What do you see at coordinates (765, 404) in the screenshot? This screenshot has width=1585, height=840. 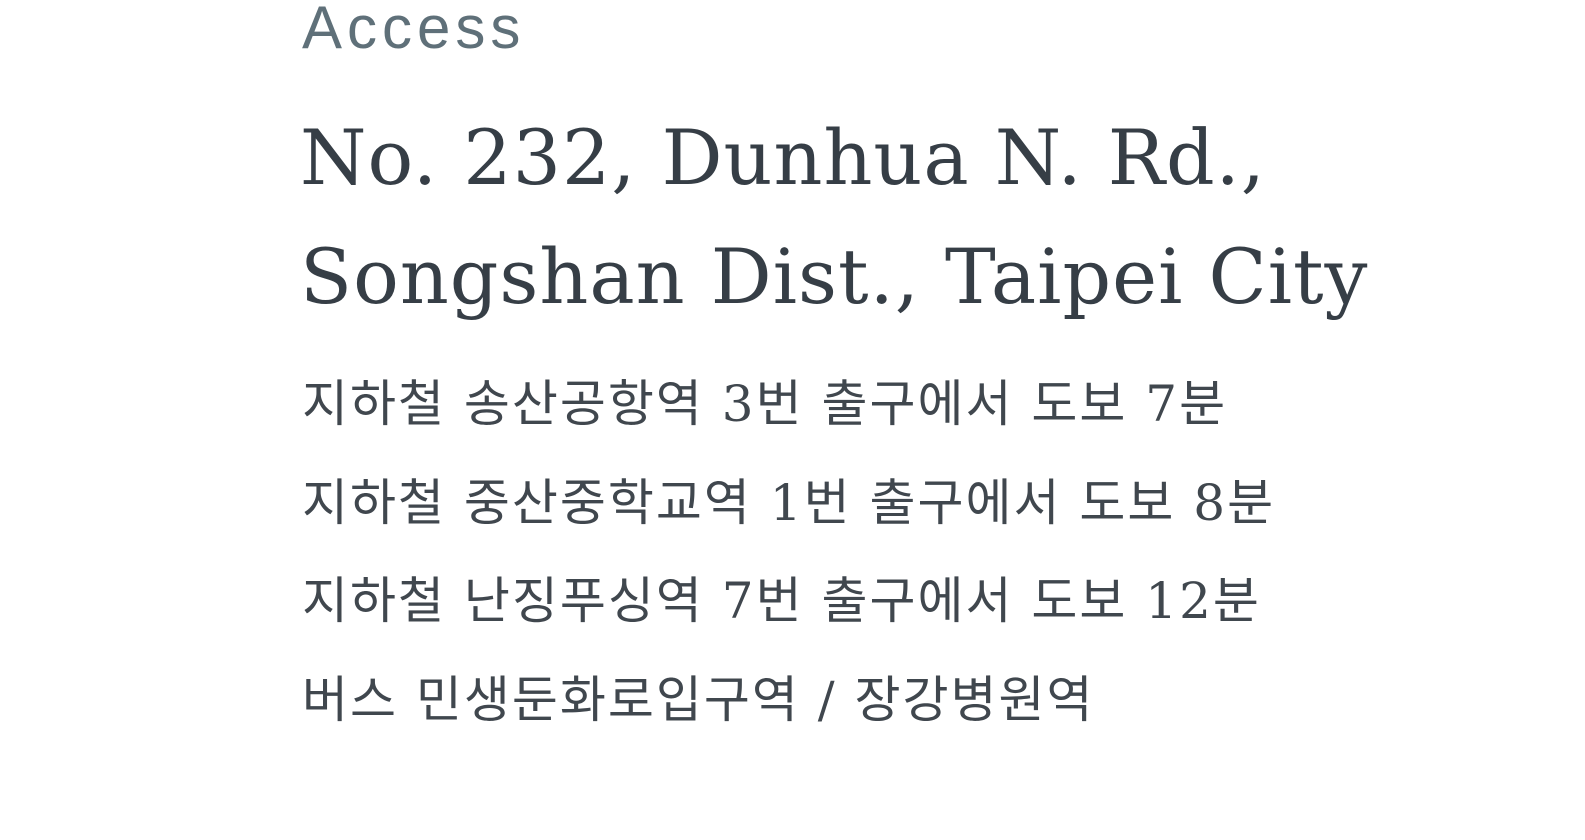 I see `direction-subway-songshan-airport: 지하철 송산공항역 3번 출구에서 도보 7분` at bounding box center [765, 404].